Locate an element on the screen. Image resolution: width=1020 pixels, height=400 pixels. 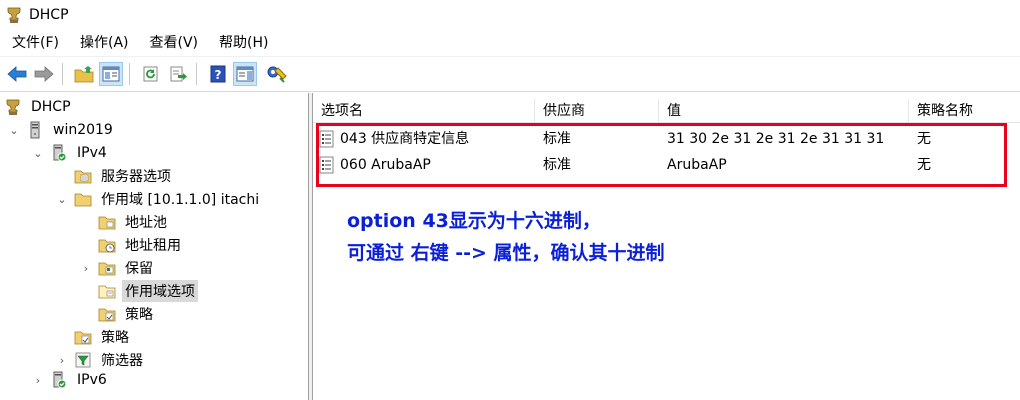
dhcp-app-icon is located at coordinates (14, 15).